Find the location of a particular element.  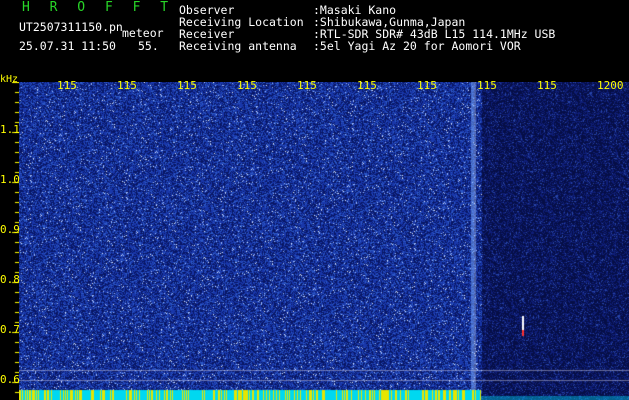

file-datetime: 25.07.31 11:50 is located at coordinates (67, 46).